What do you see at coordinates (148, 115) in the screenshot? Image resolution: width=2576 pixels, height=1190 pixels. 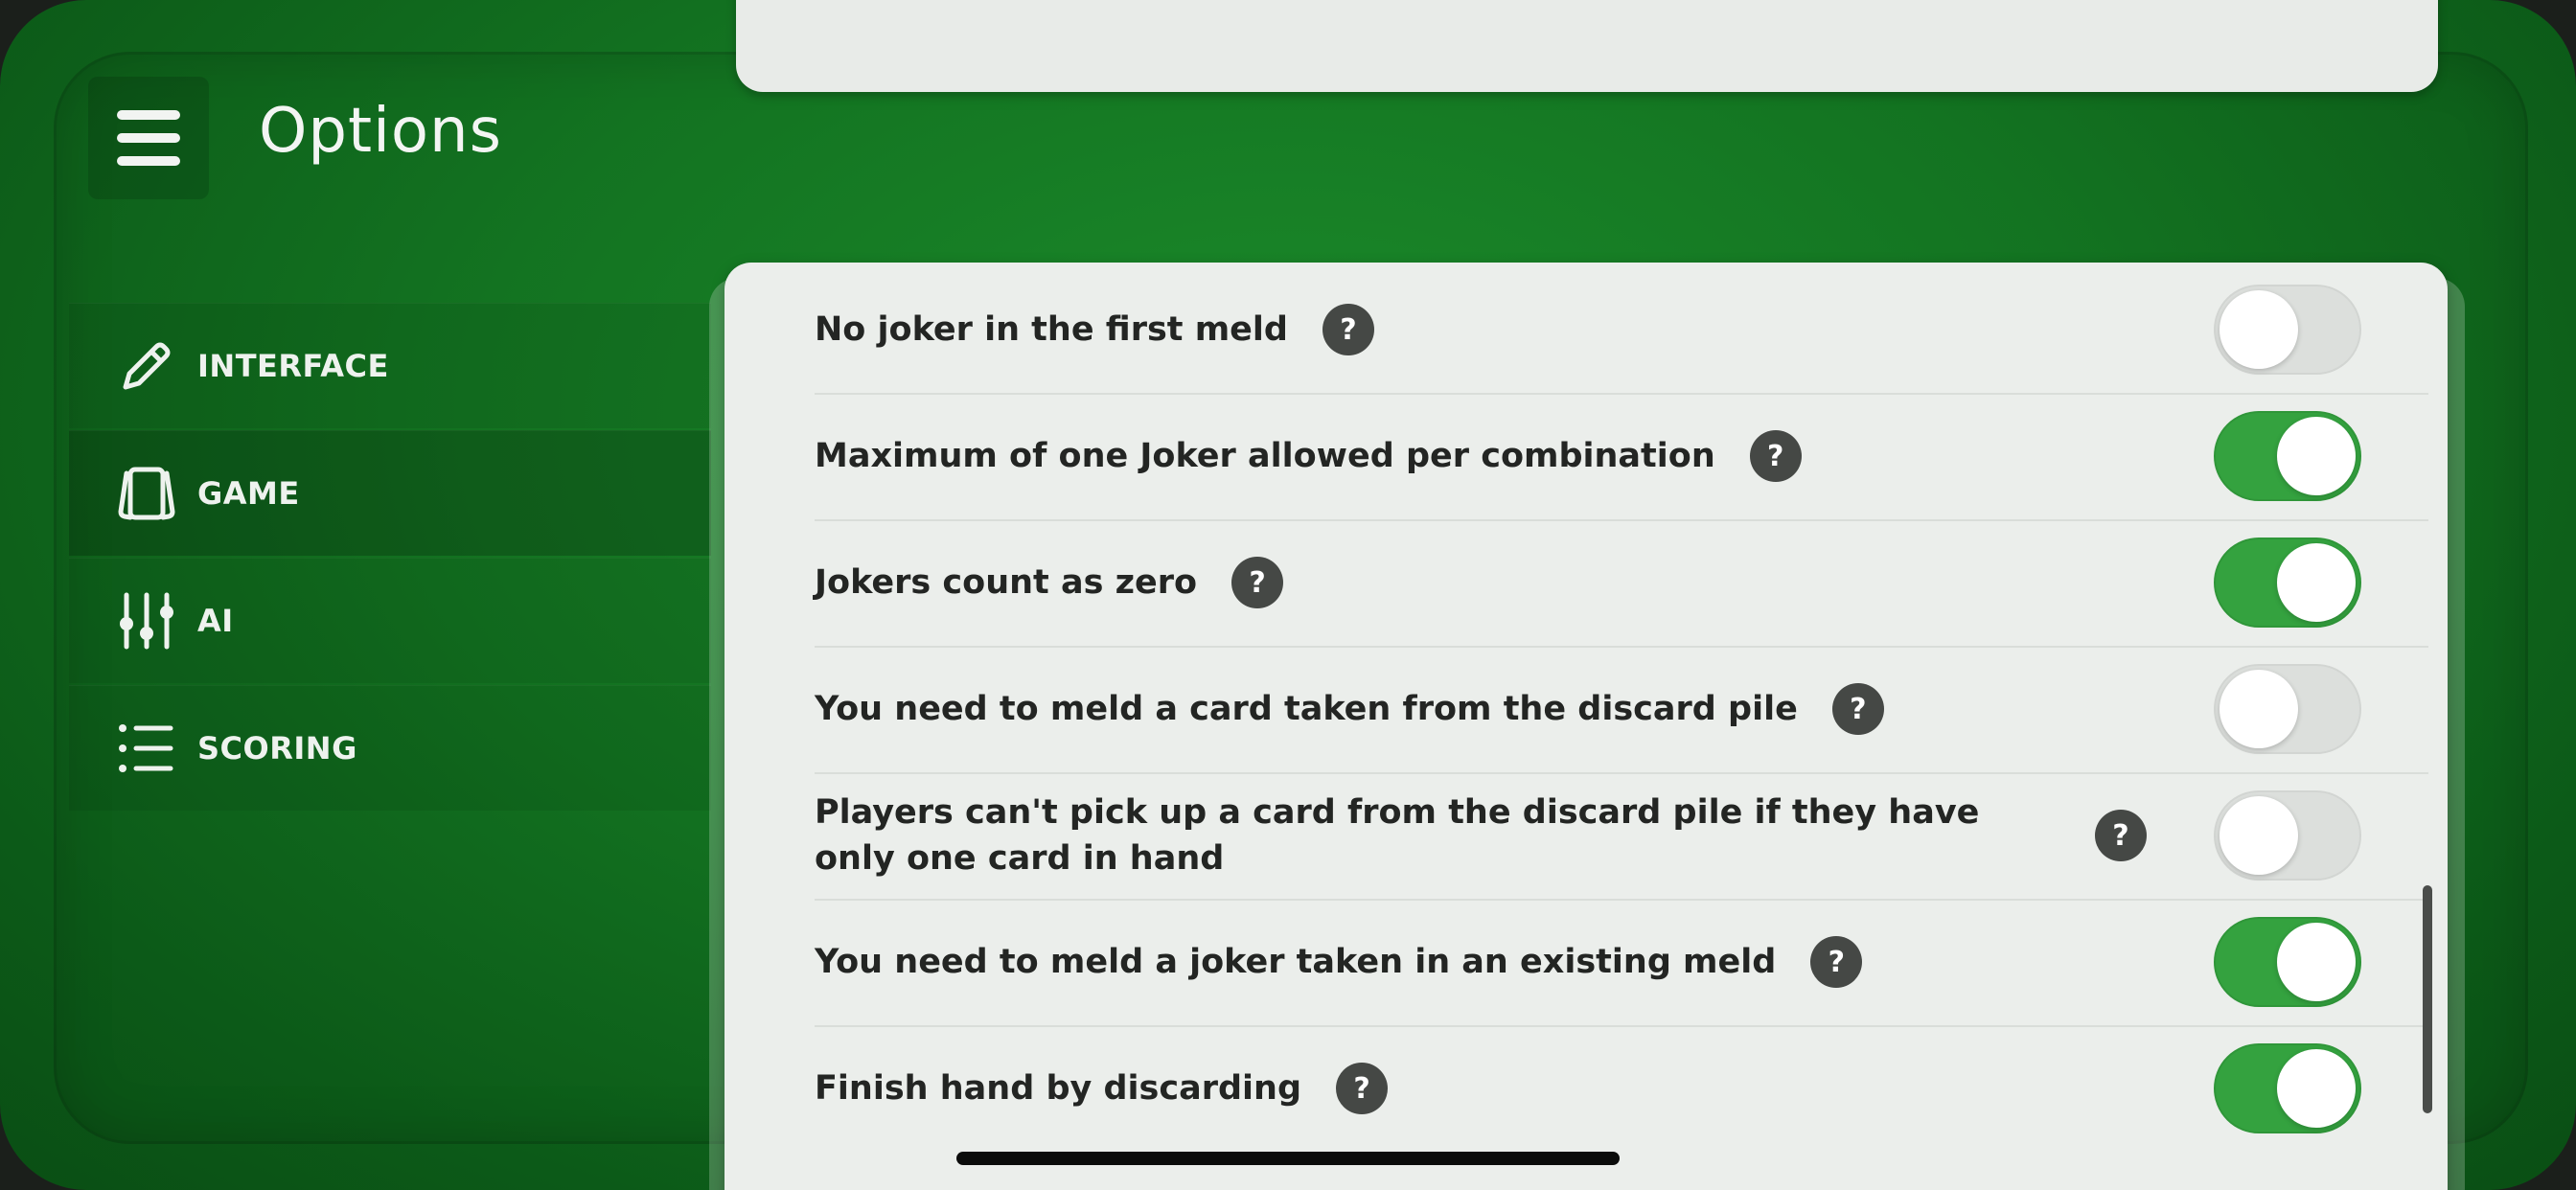 I see `hamburger-icon` at bounding box center [148, 115].